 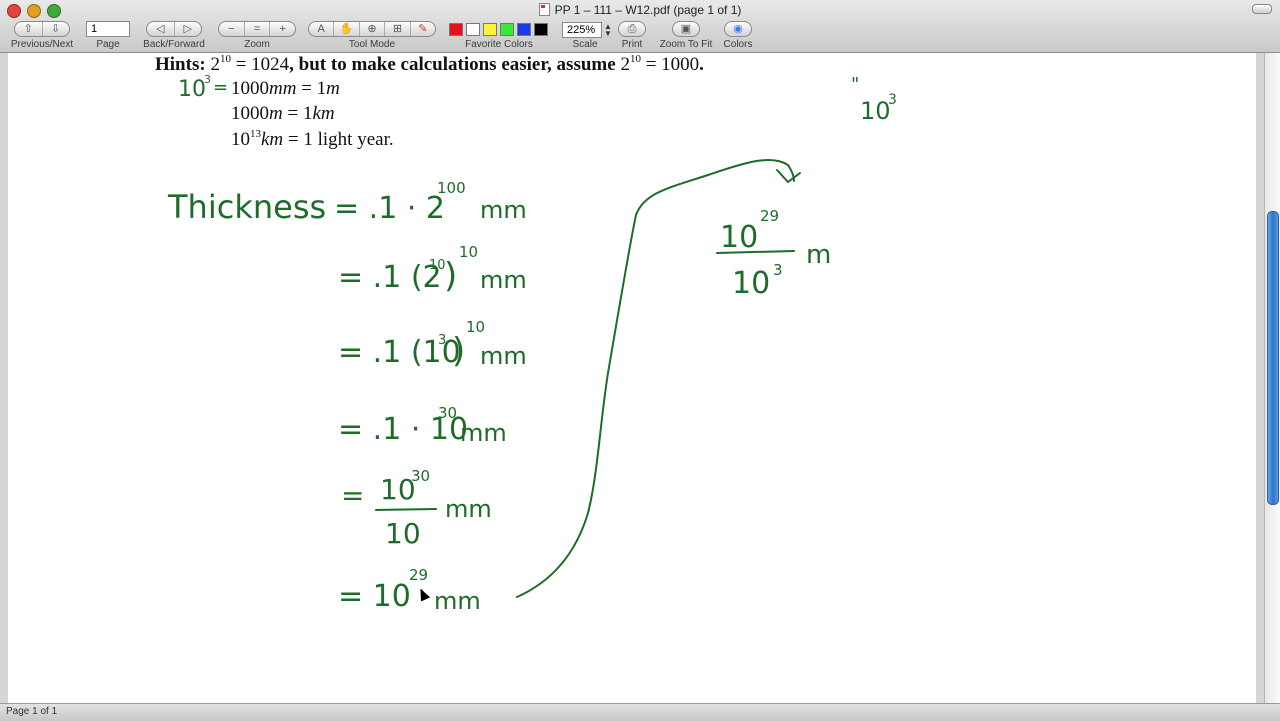 I want to click on back-arrow-icon: ◁, so click(x=160, y=29).